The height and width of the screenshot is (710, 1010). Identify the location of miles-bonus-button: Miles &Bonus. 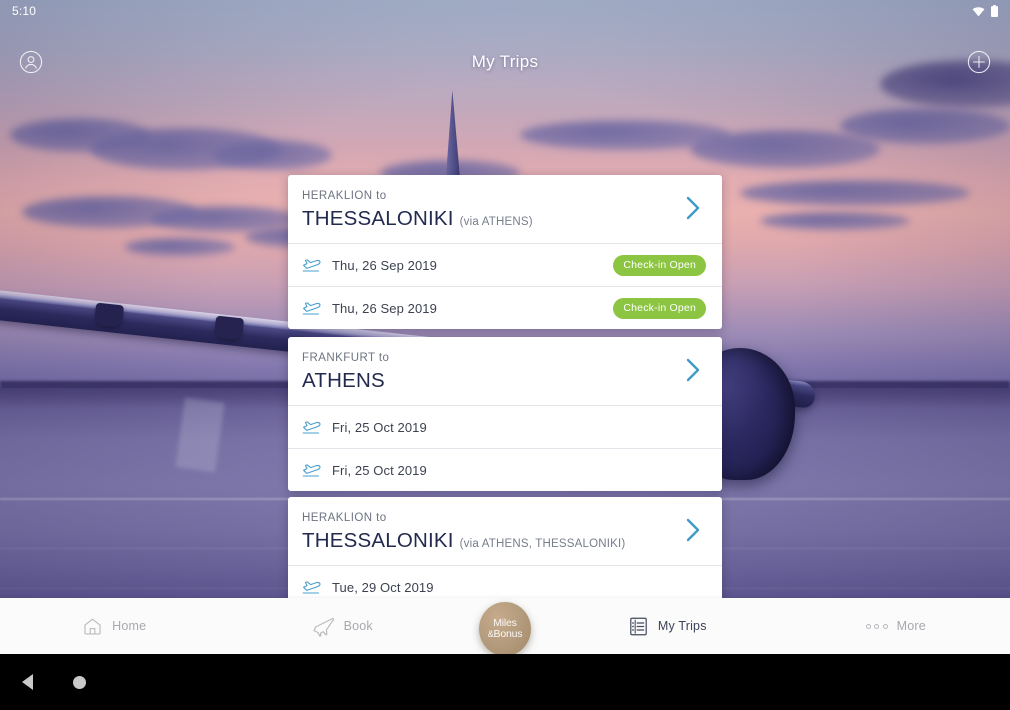
(505, 629).